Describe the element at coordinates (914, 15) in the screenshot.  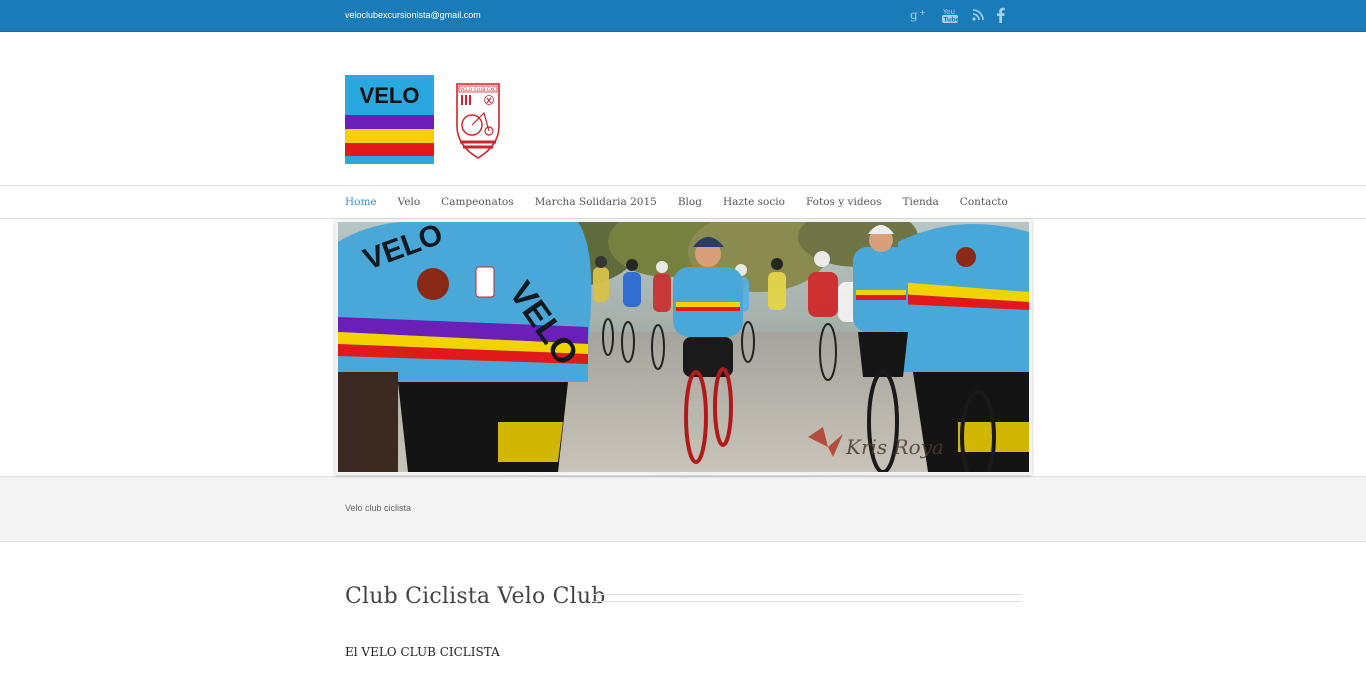
I see `svg-text: g` at that location.